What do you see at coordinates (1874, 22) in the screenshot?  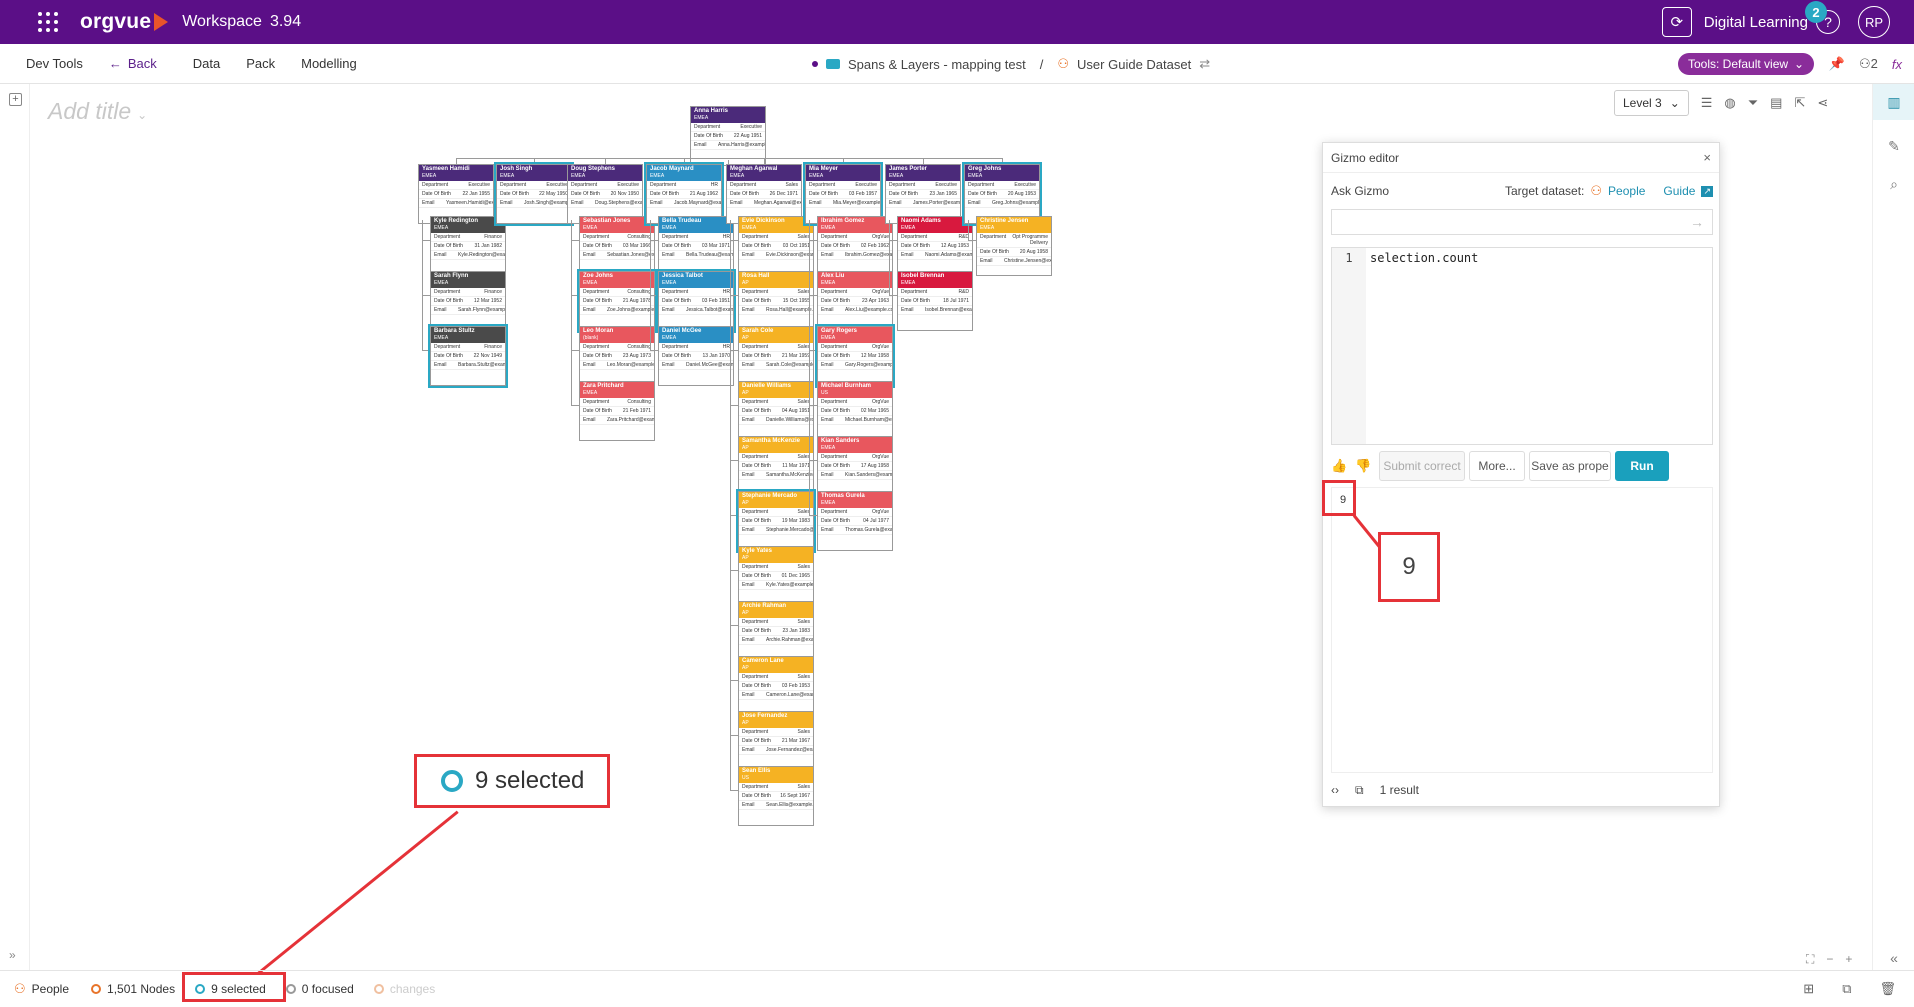 I see `avatar: RP` at bounding box center [1874, 22].